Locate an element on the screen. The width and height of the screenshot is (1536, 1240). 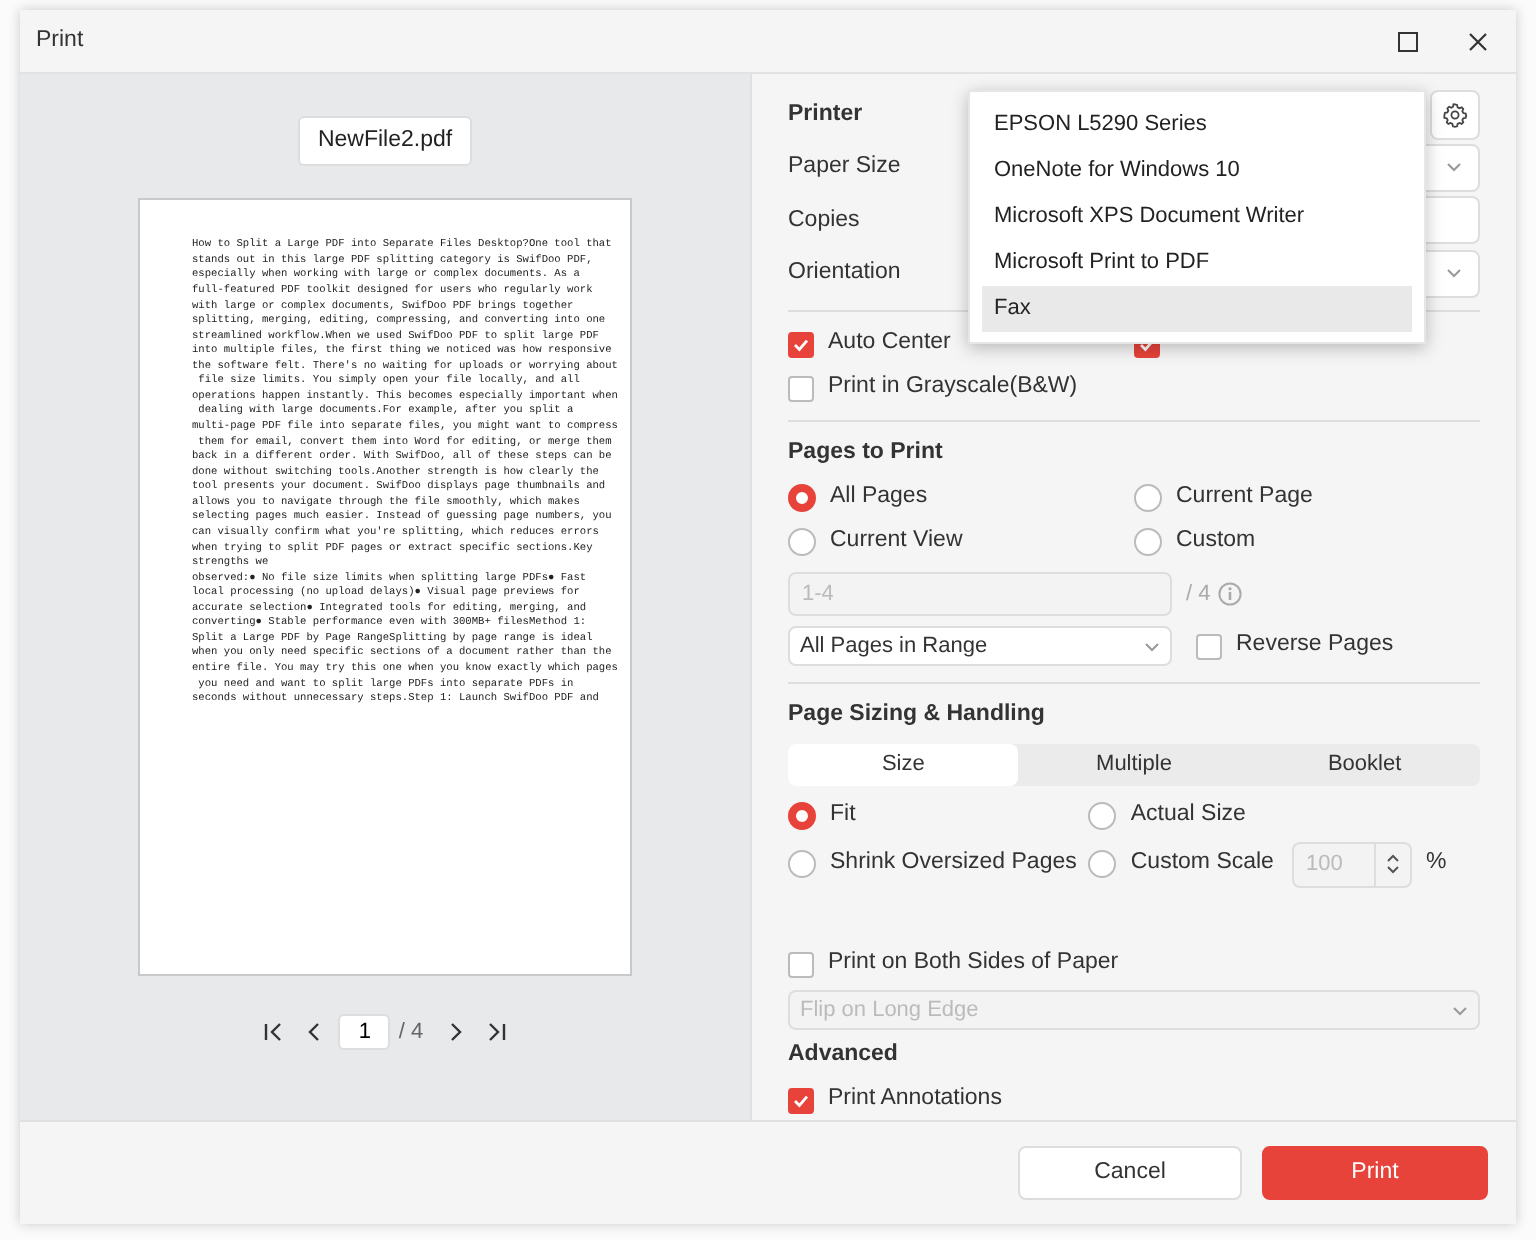
field-label: Printer is located at coordinates (826, 114).